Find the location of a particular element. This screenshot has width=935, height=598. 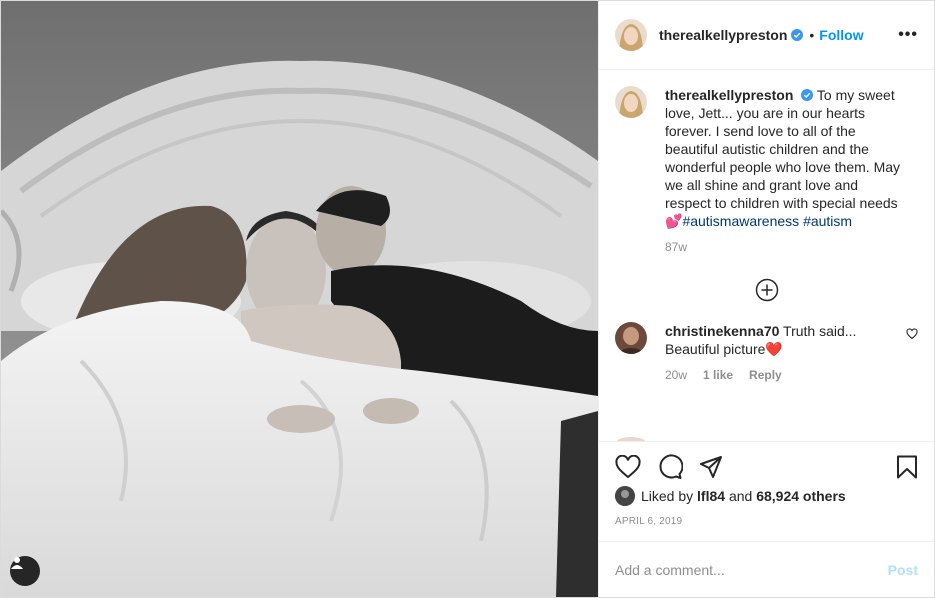

author-avatar is located at coordinates (631, 35).